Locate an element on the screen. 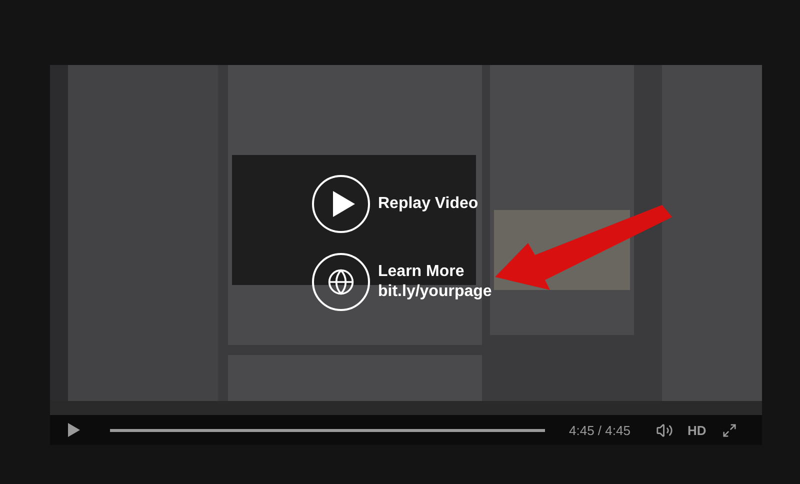  link-url: bit.ly/yourpage is located at coordinates (435, 292).